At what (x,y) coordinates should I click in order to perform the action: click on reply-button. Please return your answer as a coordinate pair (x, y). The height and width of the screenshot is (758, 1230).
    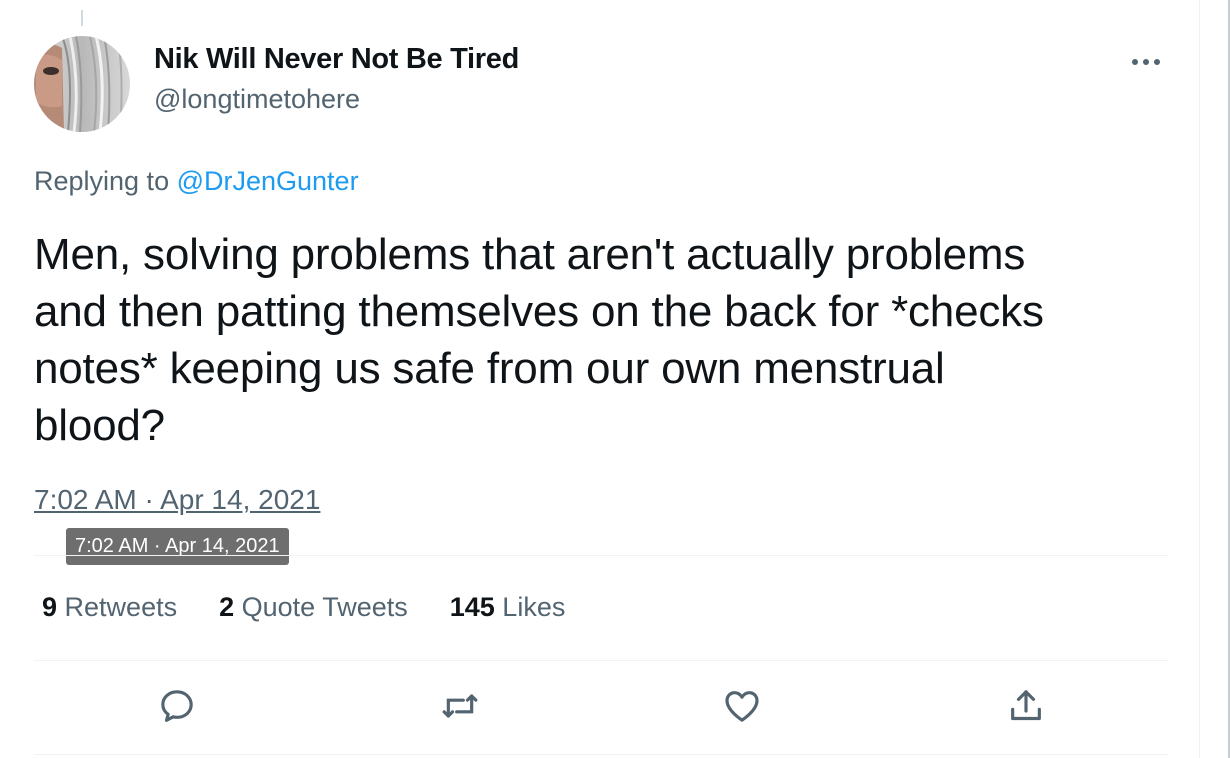
    Looking at the image, I should click on (177, 708).